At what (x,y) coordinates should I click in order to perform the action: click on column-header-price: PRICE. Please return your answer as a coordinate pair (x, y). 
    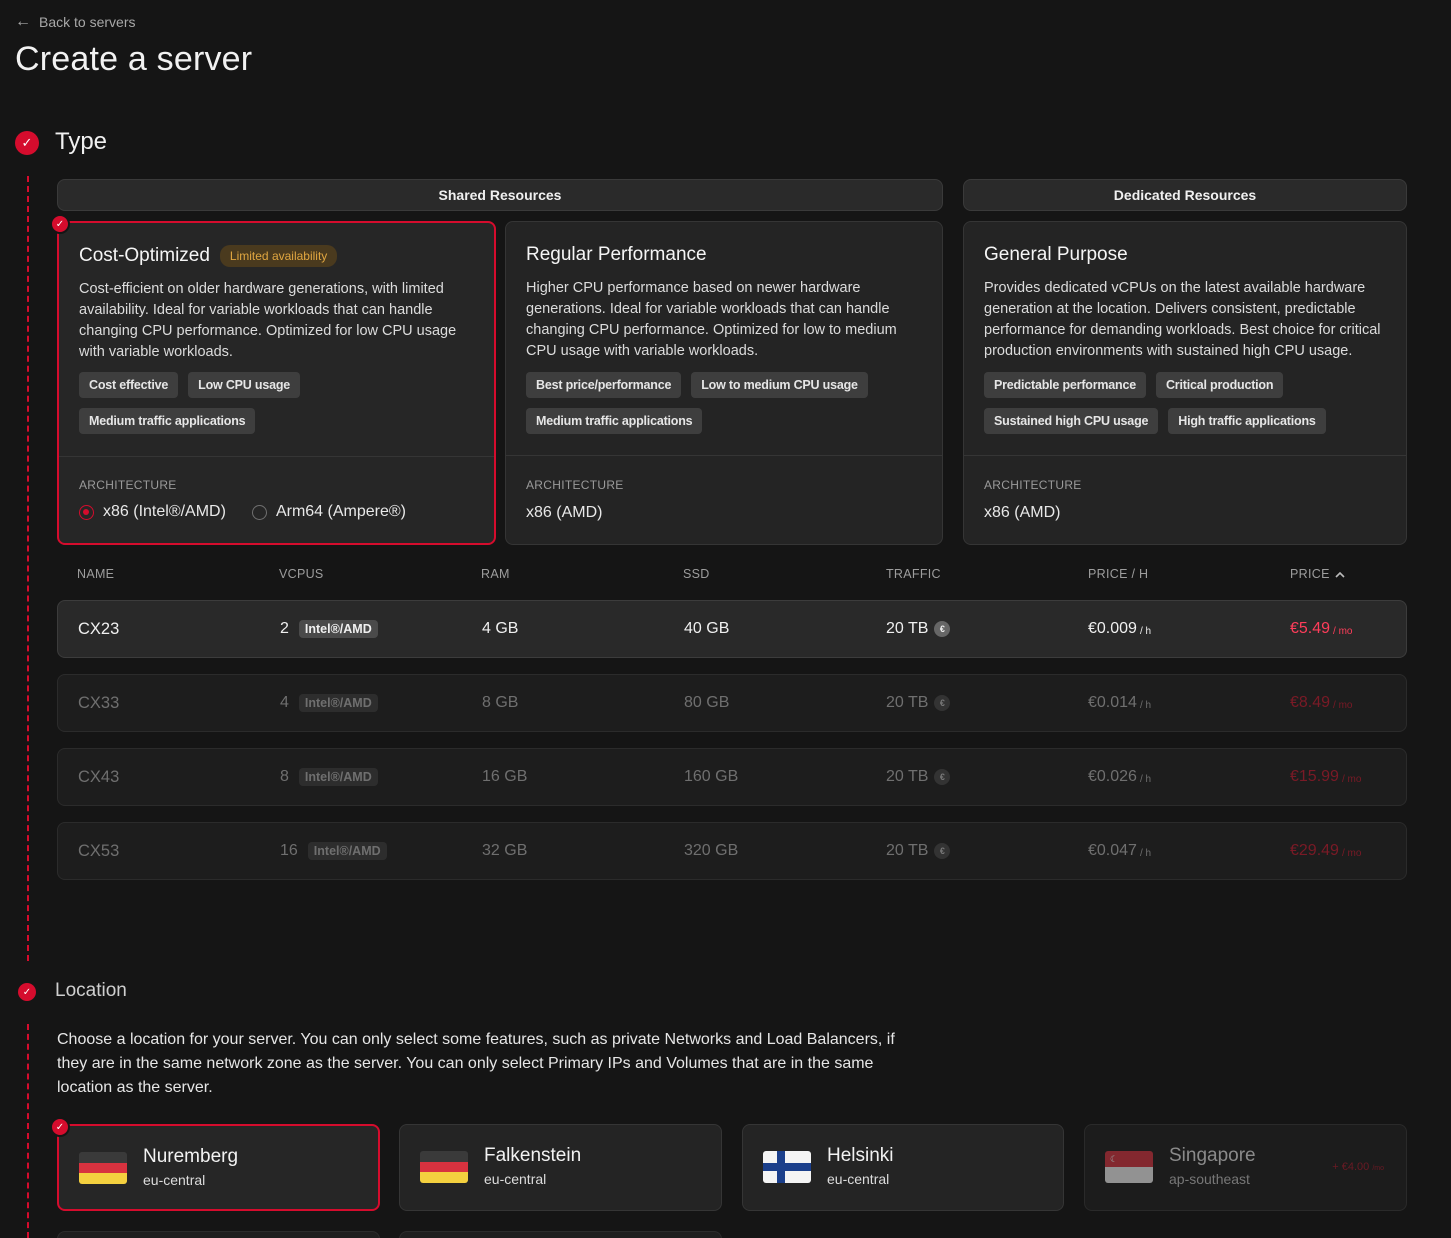
    Looking at the image, I should click on (1317, 574).